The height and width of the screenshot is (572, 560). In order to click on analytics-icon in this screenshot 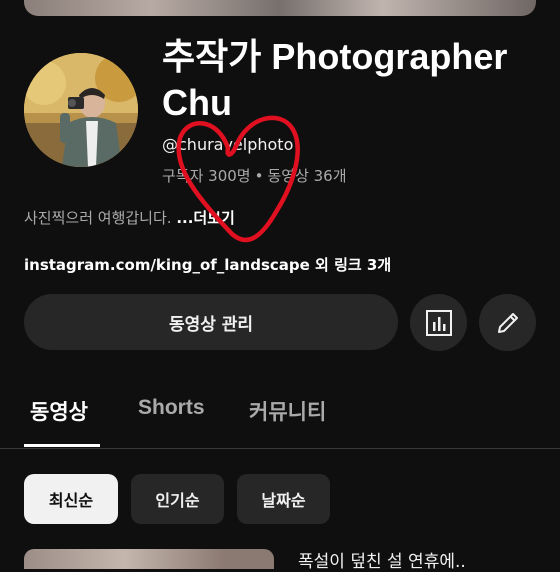, I will do `click(438, 322)`.